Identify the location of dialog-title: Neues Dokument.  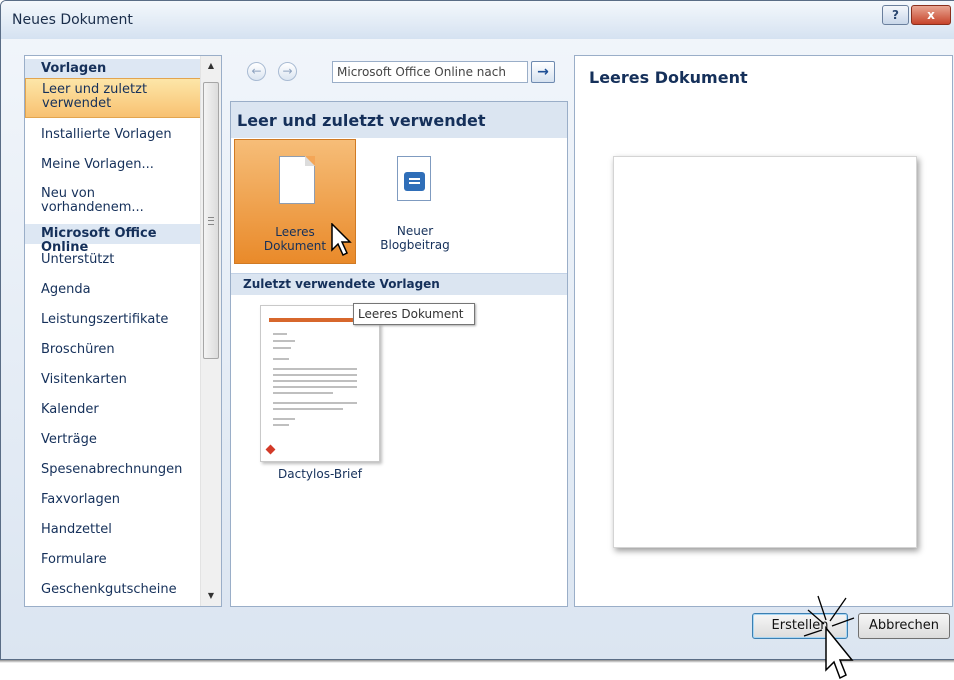
(72, 20).